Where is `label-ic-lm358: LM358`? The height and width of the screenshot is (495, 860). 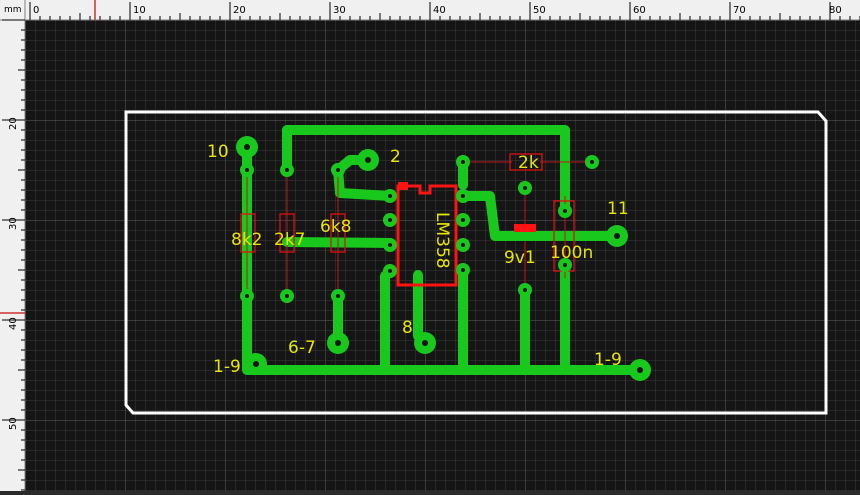
label-ic-lm358: LM358 is located at coordinates (442, 240).